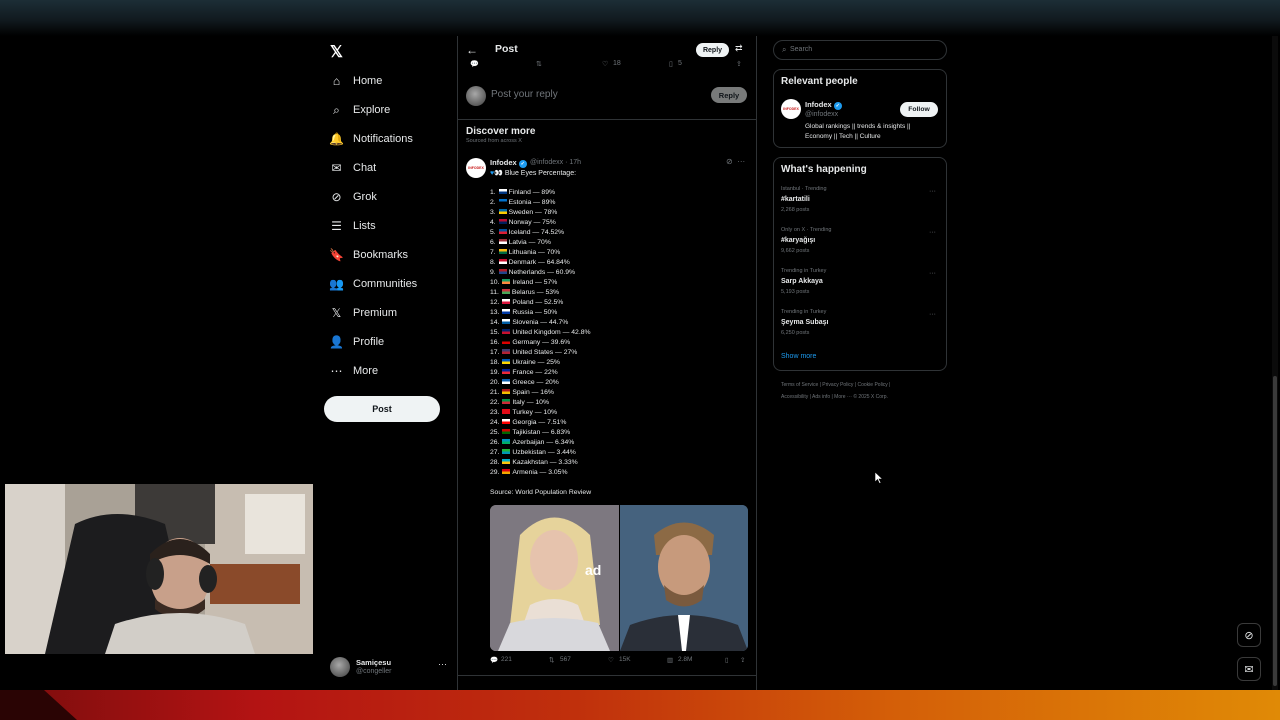 The image size is (1280, 720). Describe the element at coordinates (524, 282) in the screenshot. I see `list-item: 10. Ireland — 57%` at that location.